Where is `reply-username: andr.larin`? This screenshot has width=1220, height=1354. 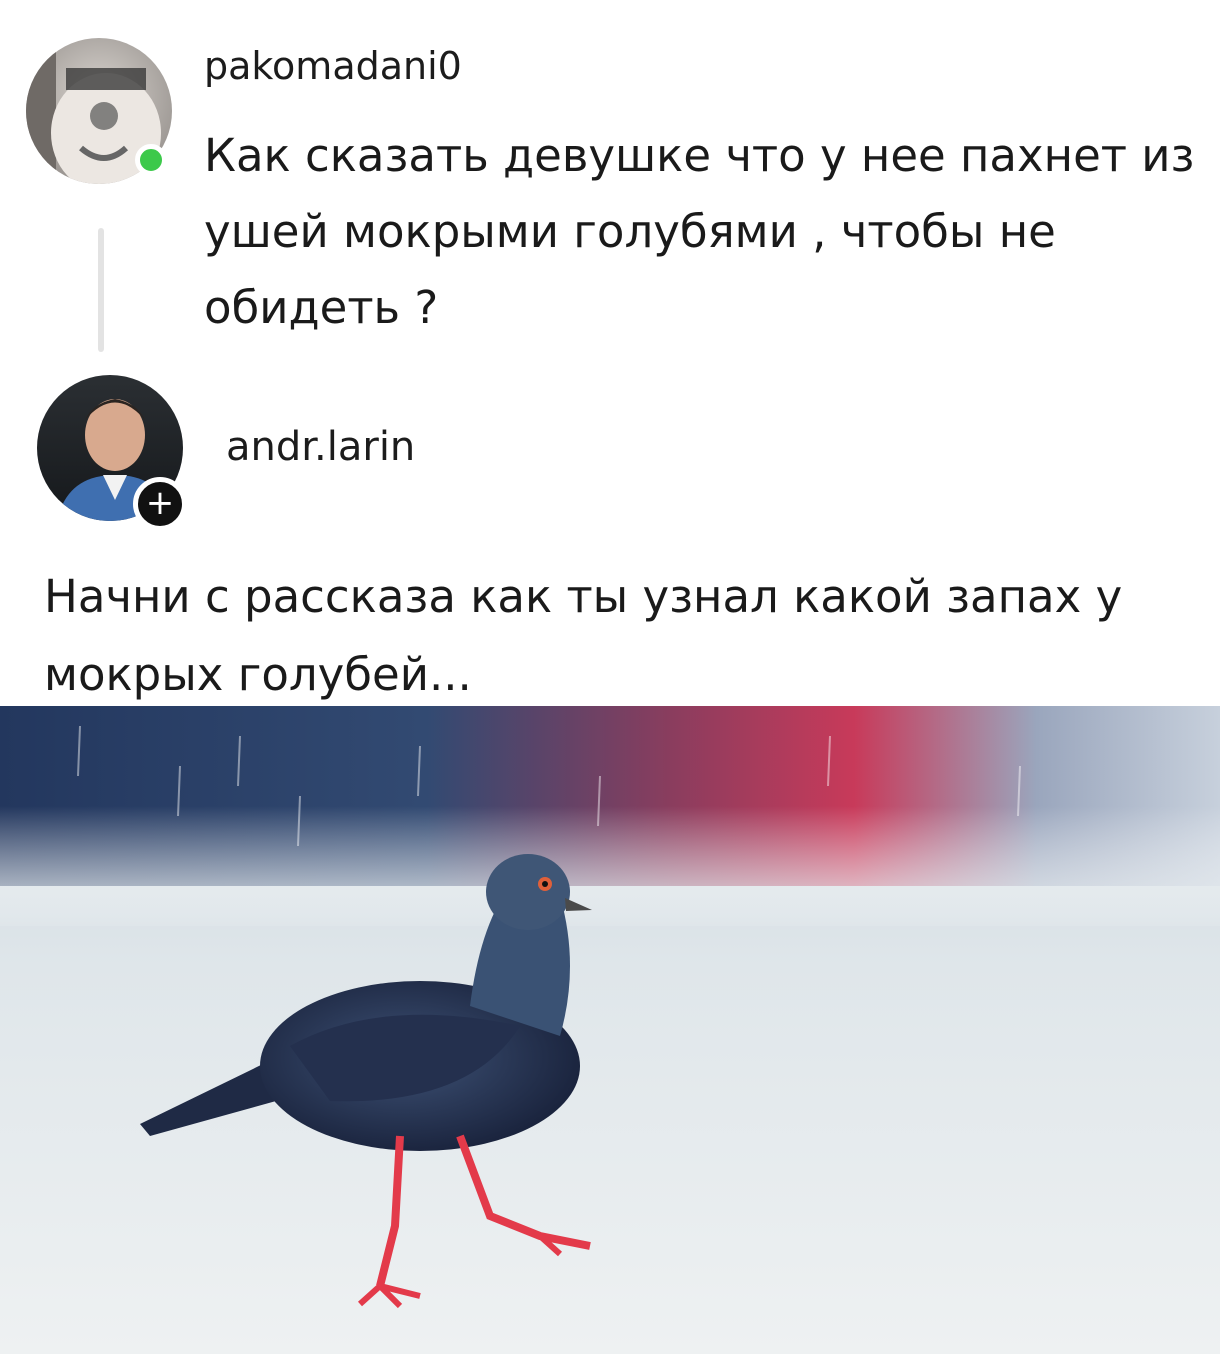
reply-username: andr.larin is located at coordinates (320, 447).